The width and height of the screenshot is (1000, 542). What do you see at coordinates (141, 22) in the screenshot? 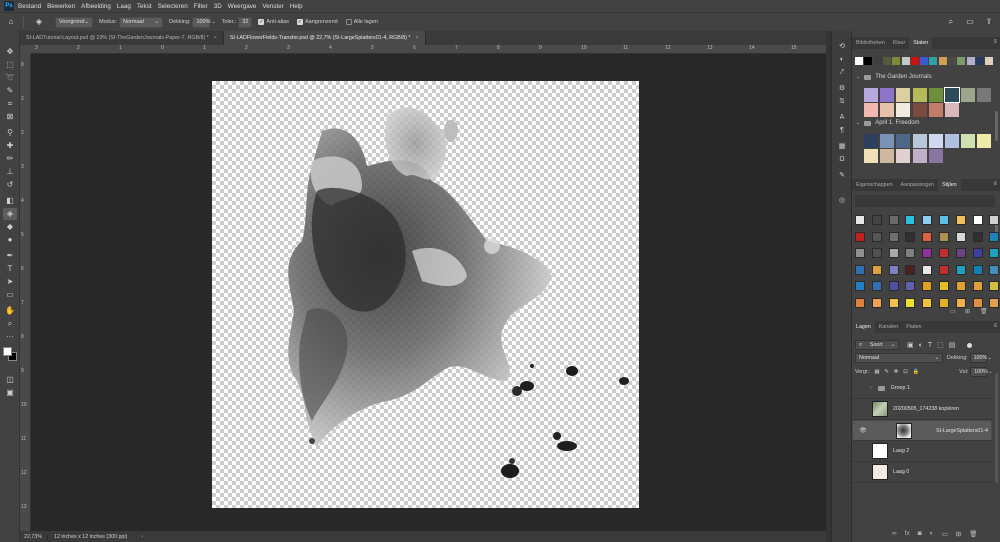
I see `mode-select: Normaal ⌄` at bounding box center [141, 22].